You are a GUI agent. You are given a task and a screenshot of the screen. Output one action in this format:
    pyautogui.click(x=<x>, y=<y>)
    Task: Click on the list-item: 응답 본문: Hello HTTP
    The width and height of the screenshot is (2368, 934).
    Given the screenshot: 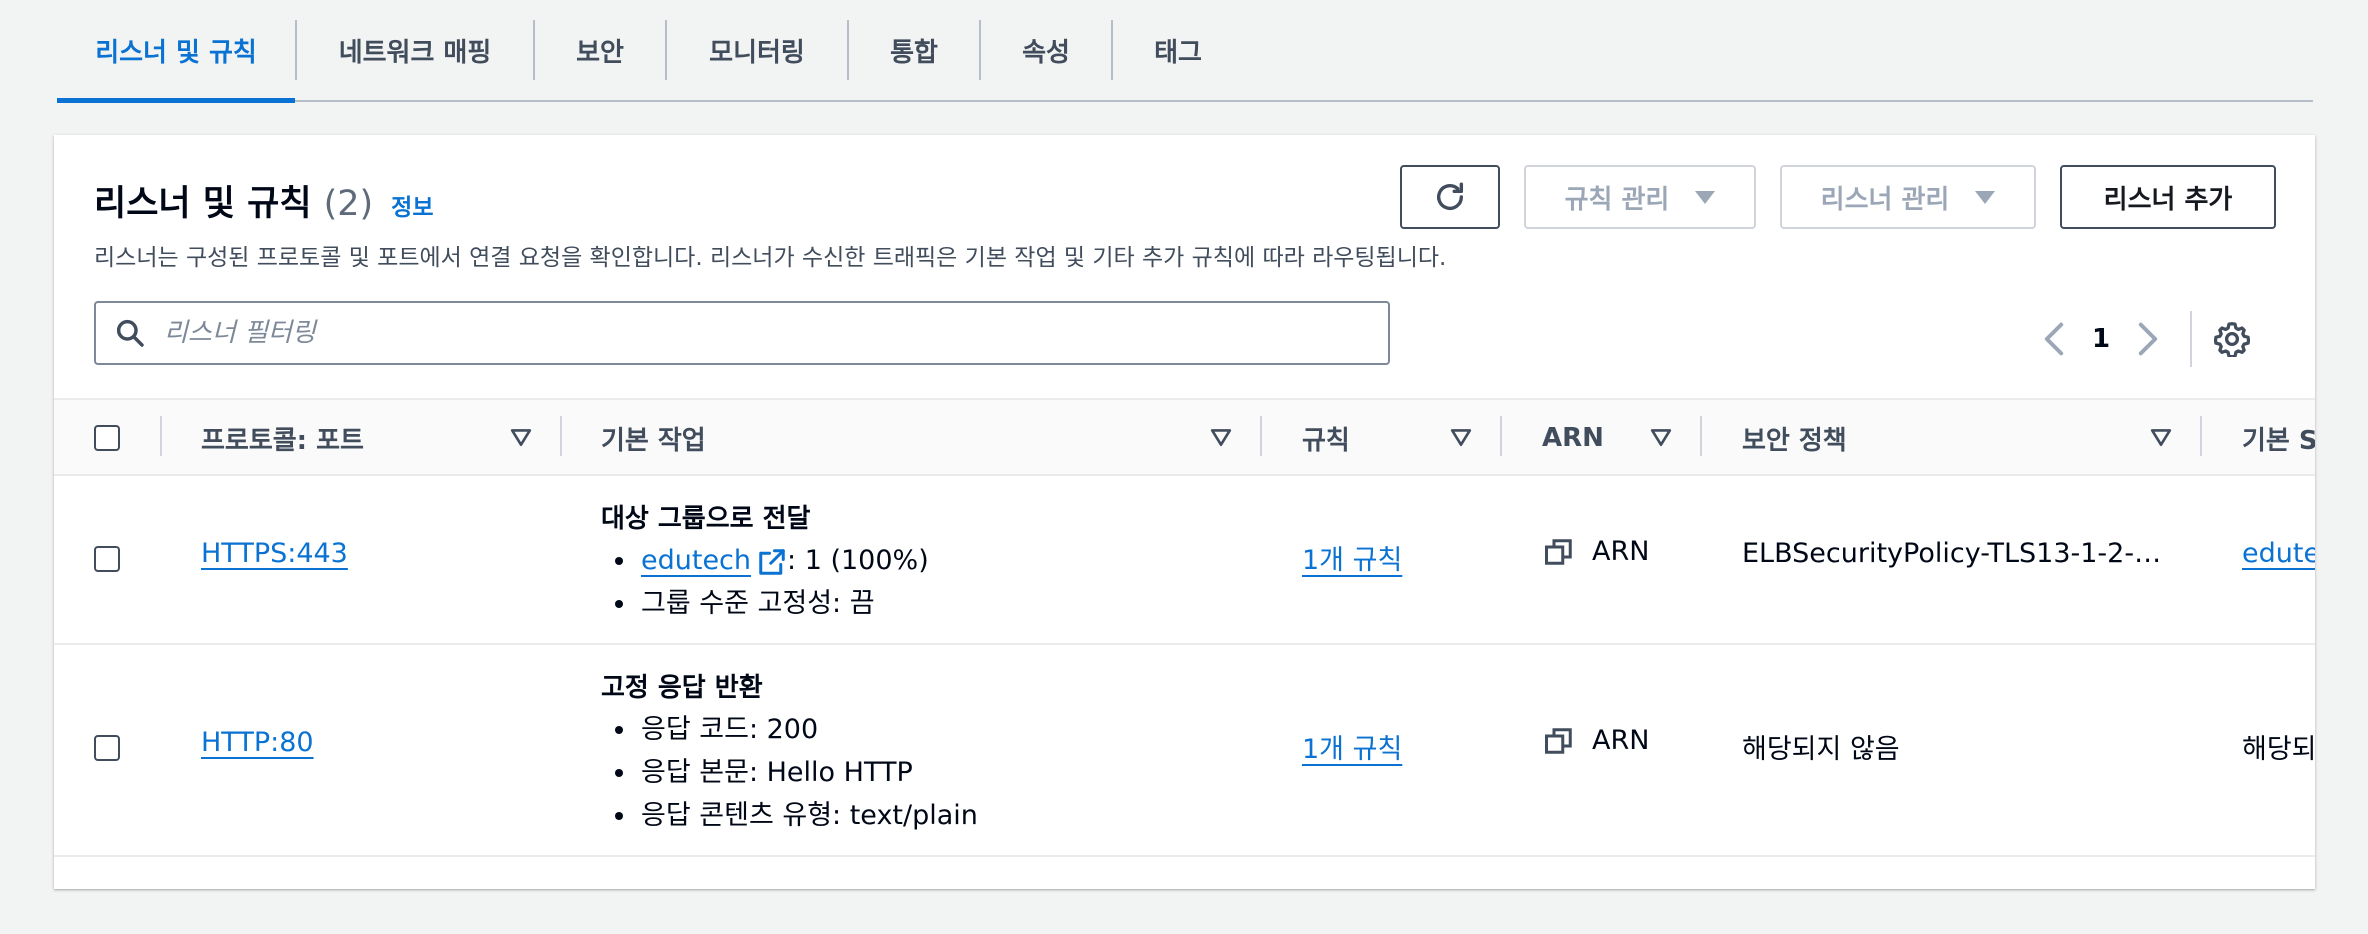 What is the action you would take?
    pyautogui.click(x=789, y=772)
    